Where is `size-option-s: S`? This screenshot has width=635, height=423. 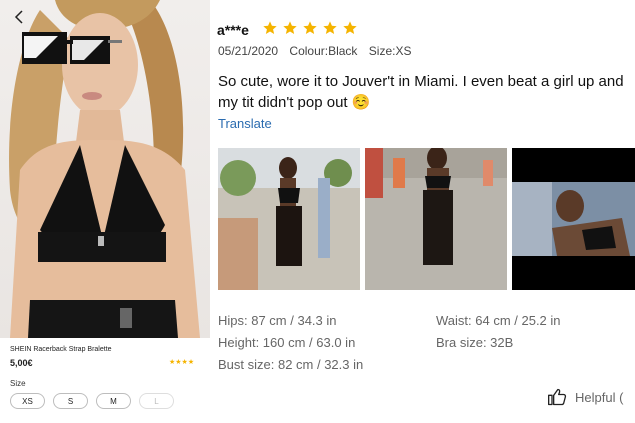 size-option-s: S is located at coordinates (70, 401).